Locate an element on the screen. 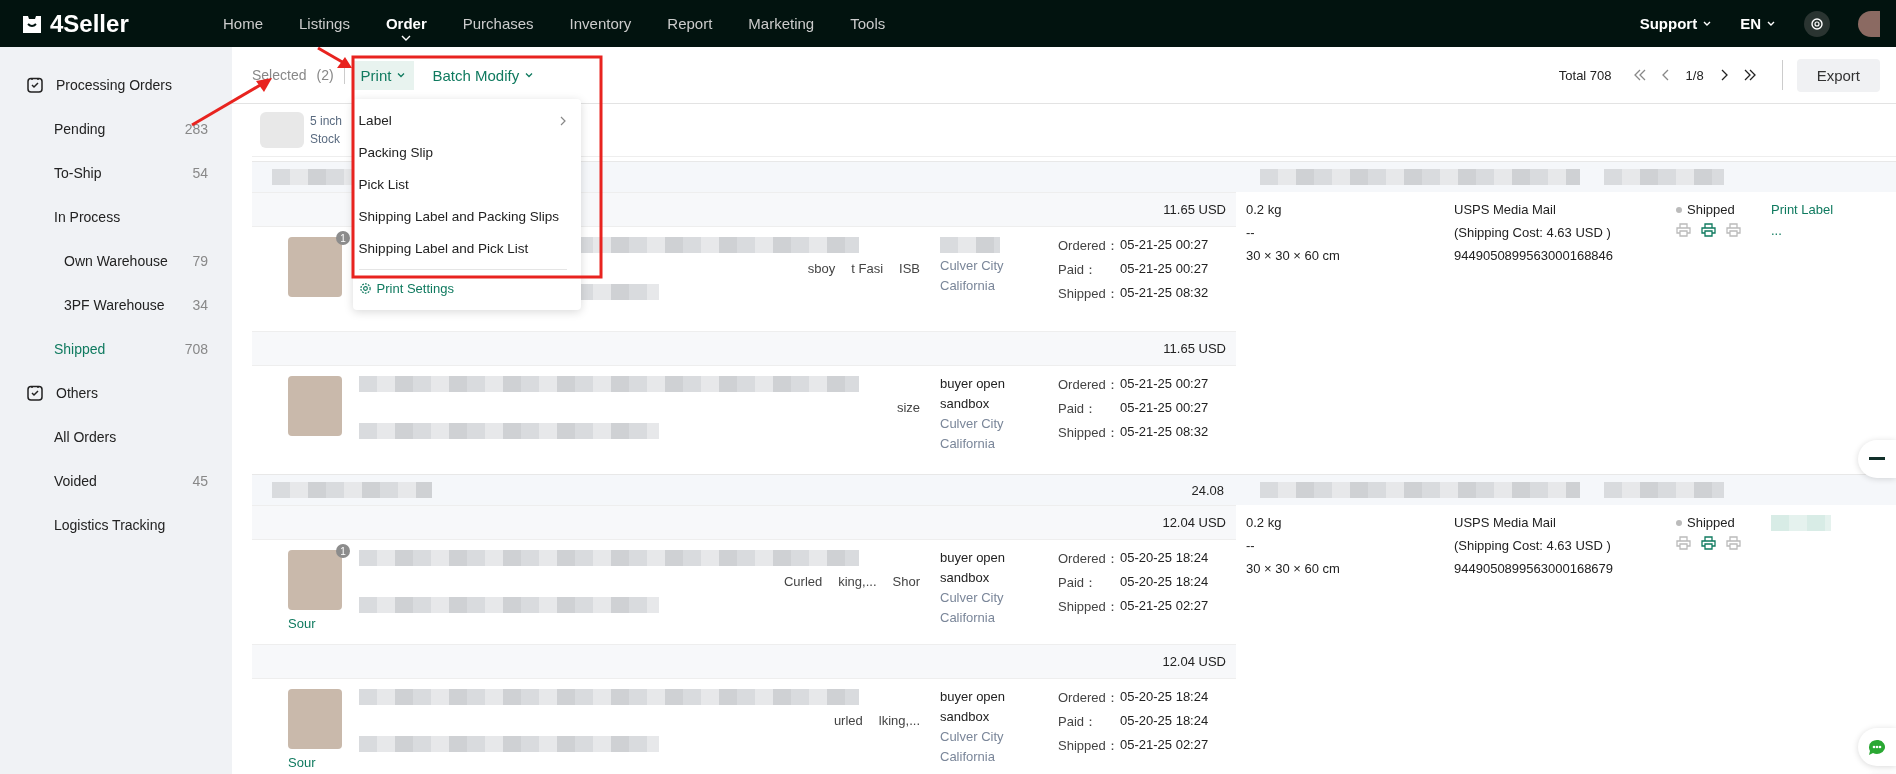 This screenshot has height=774, width=1896. date-label: Ordered： is located at coordinates (1089, 559).